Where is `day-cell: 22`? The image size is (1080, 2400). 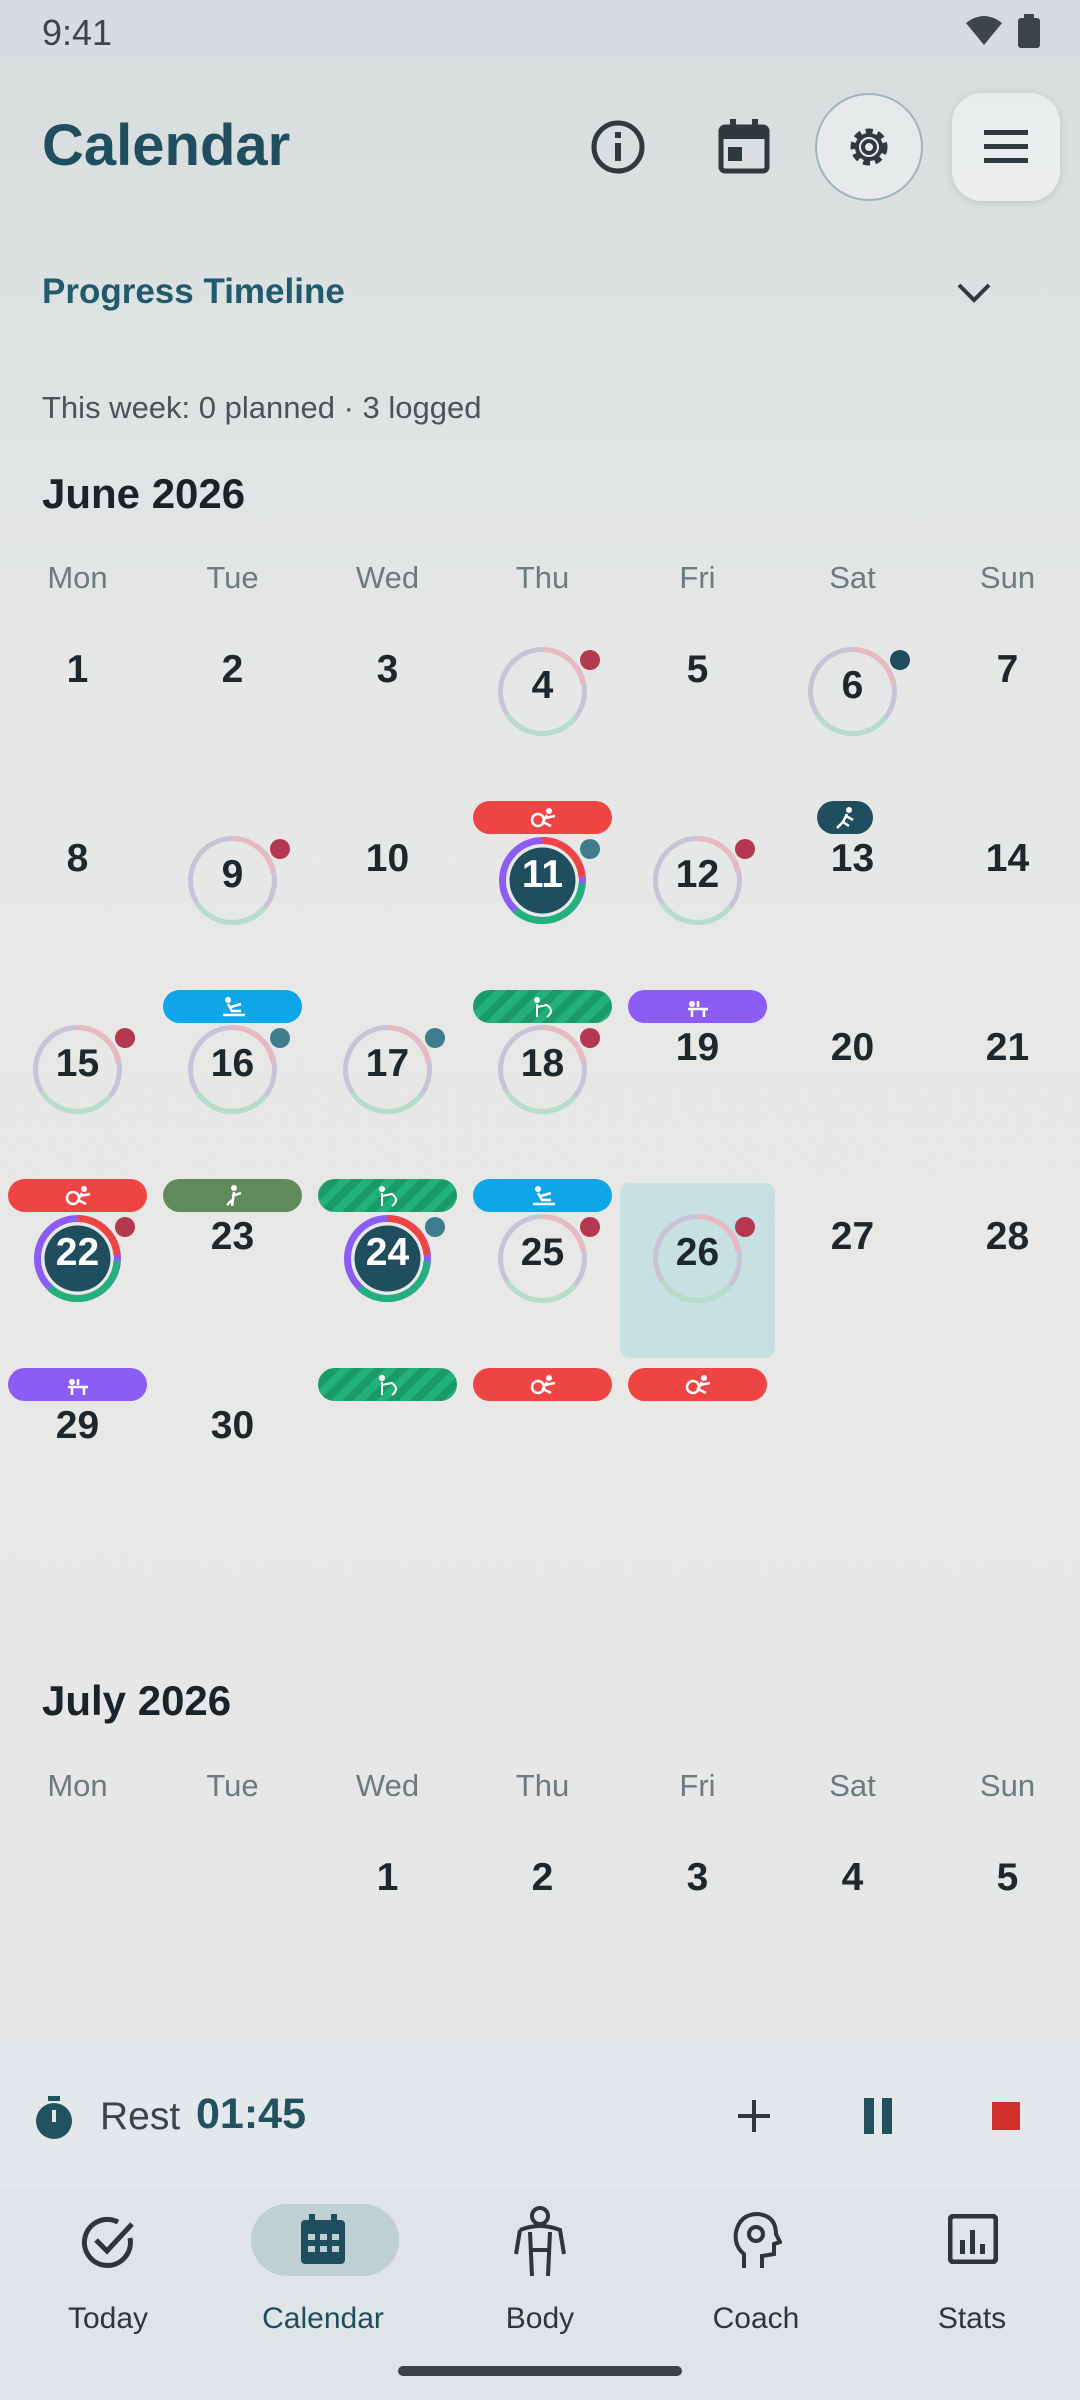
day-cell: 22 is located at coordinates (77, 1292).